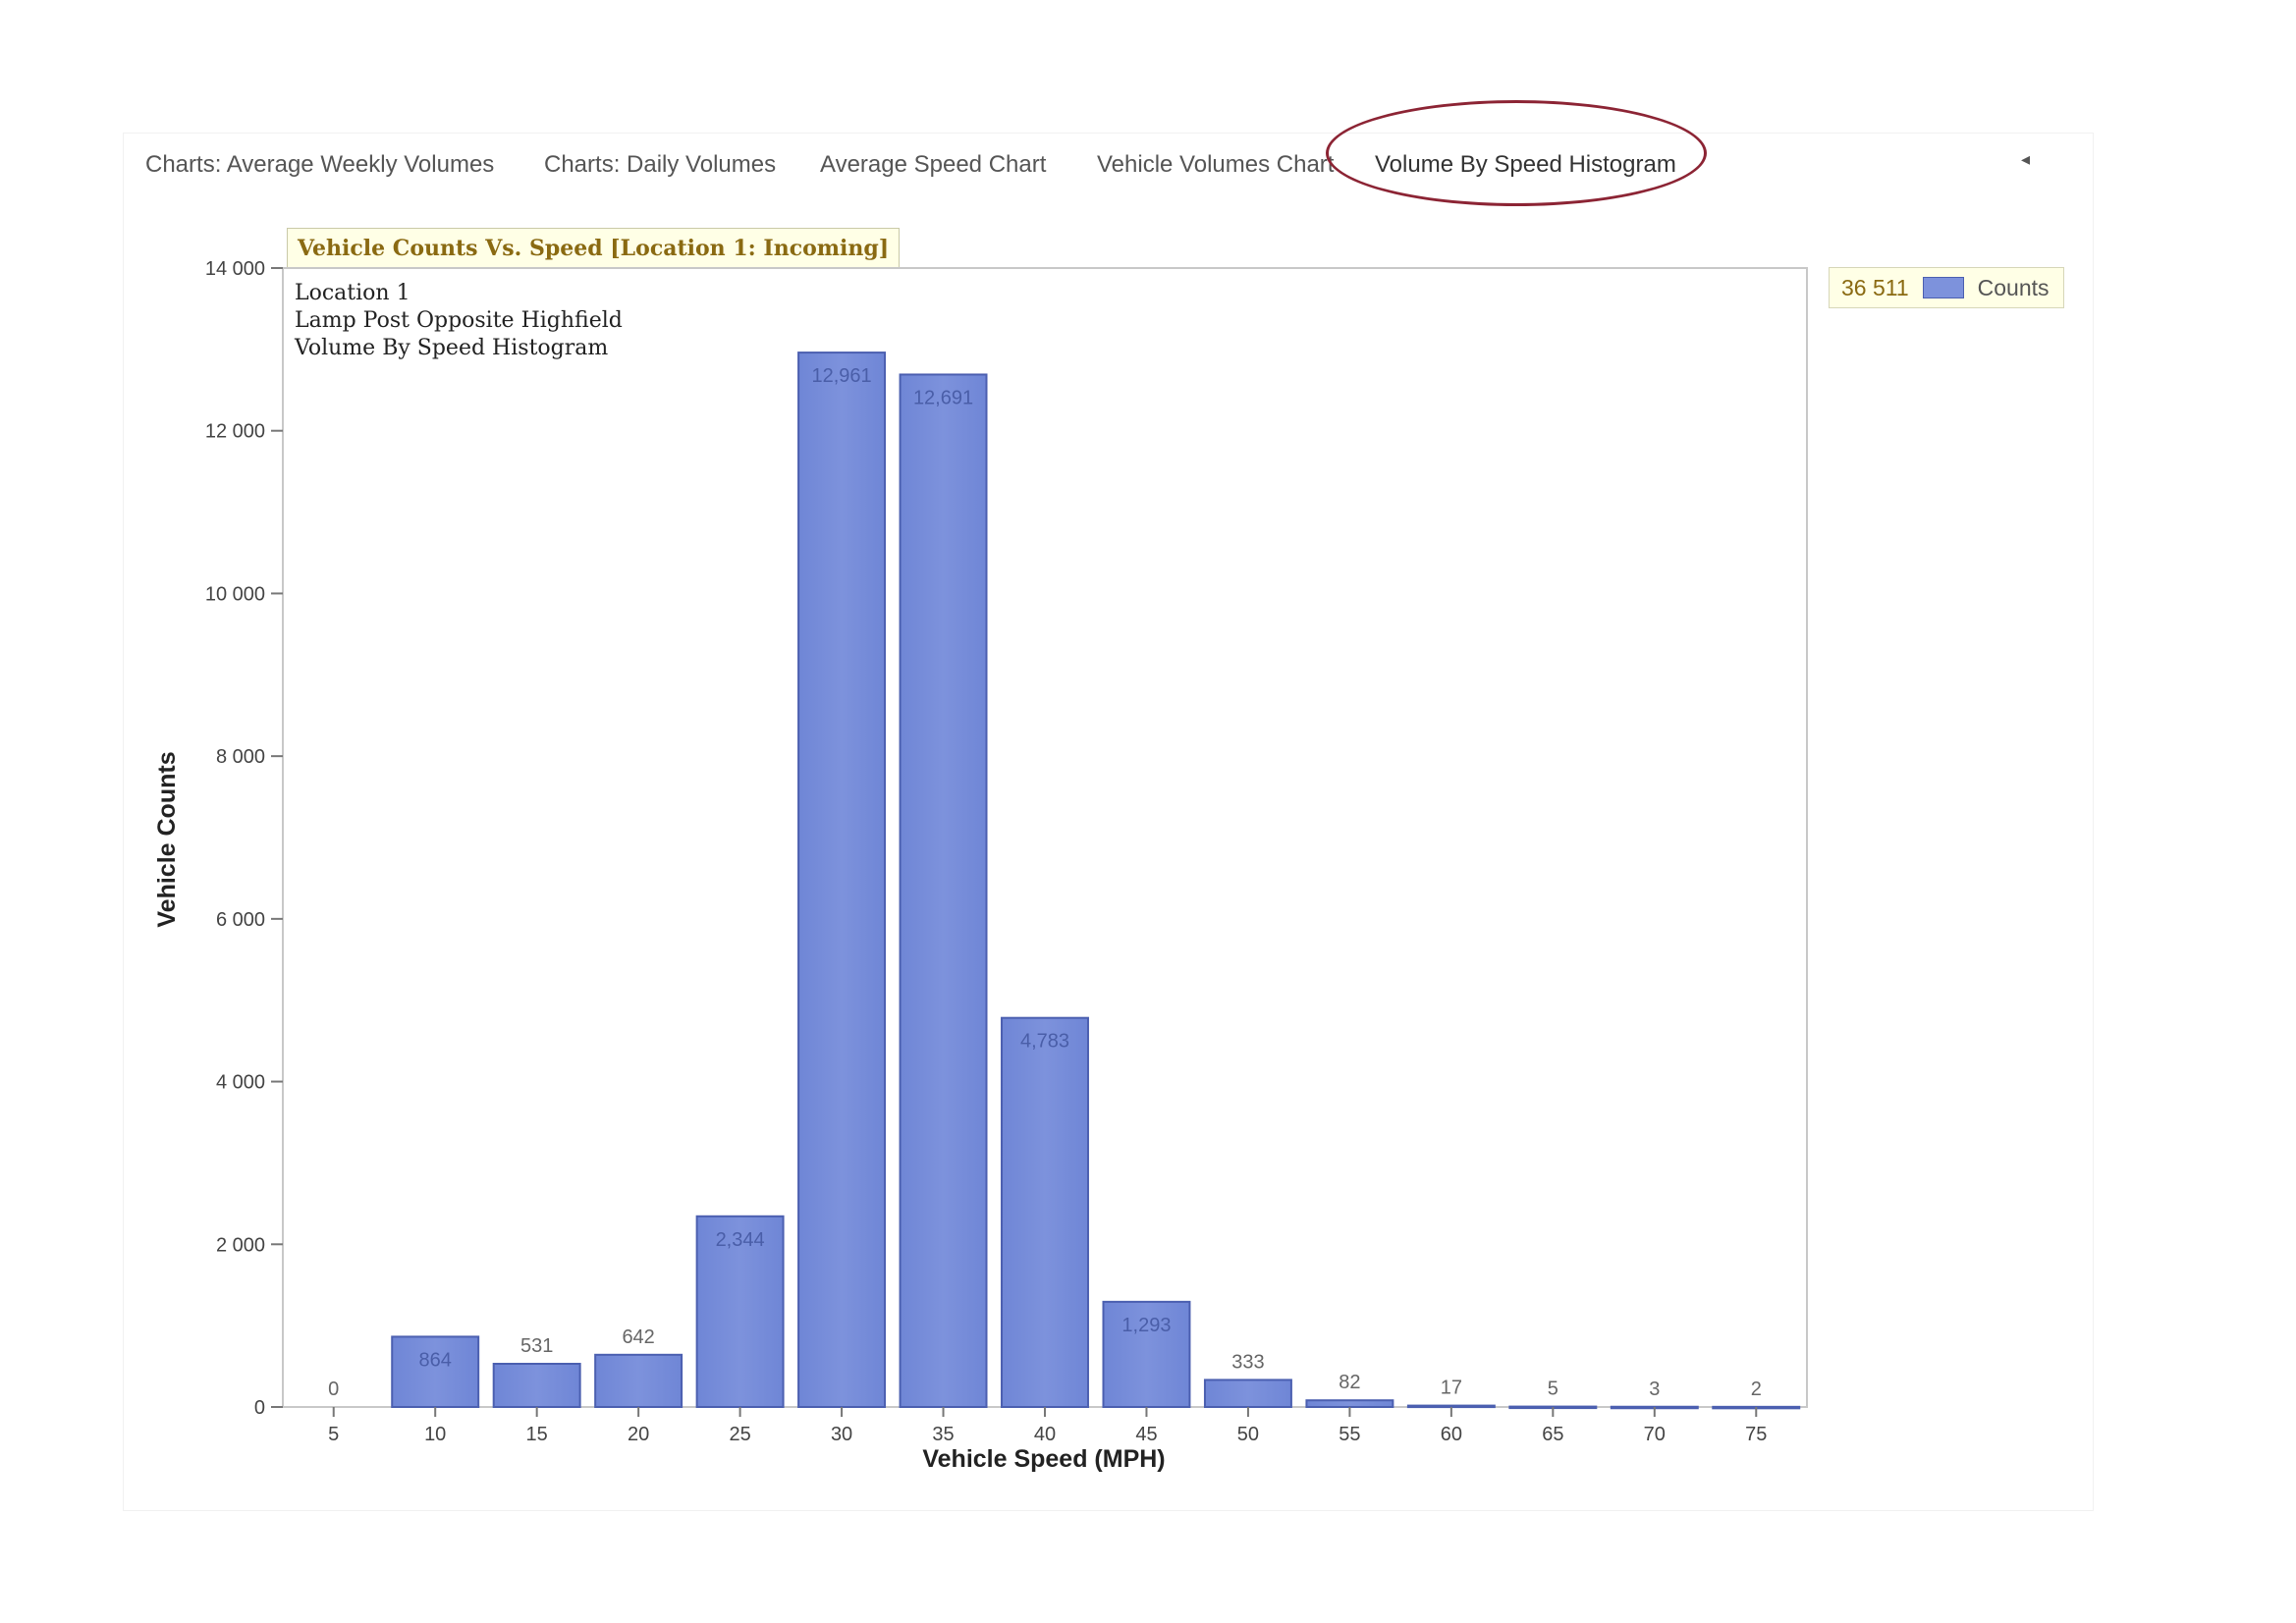 The image size is (2296, 1623). Describe the element at coordinates (943, 1434) in the screenshot. I see `x-tick-label: 35` at that location.